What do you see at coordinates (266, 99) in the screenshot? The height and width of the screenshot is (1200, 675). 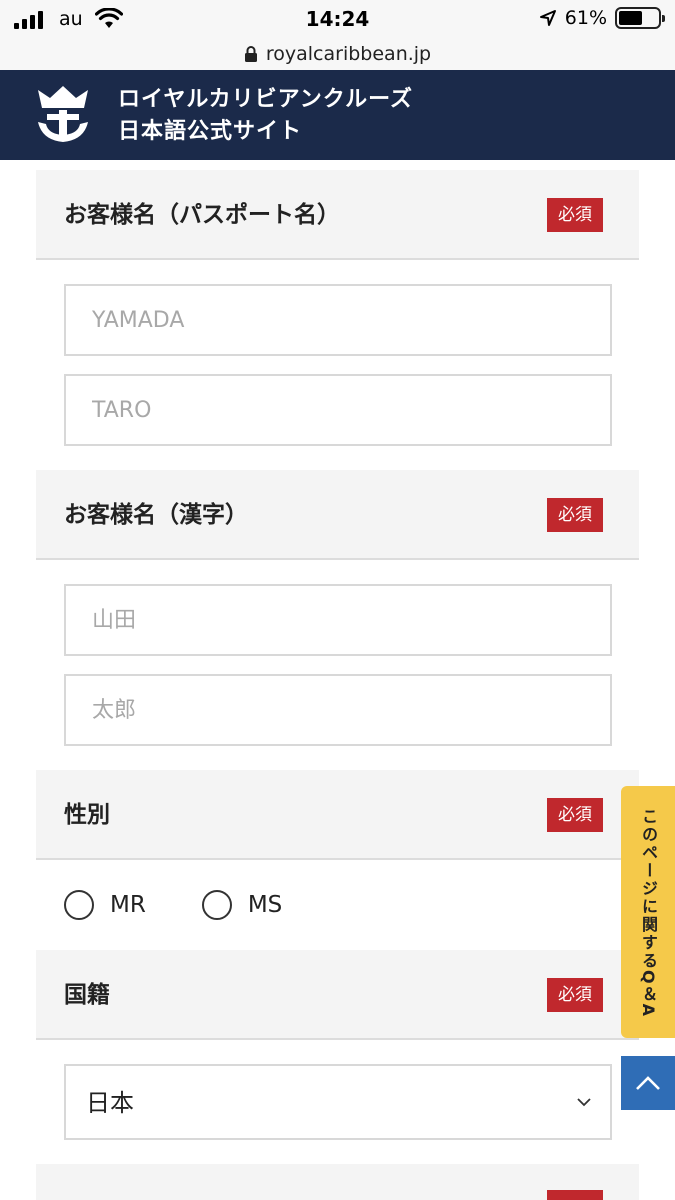 I see `brand-line-1: ロイヤルカリビアンクルーズ` at bounding box center [266, 99].